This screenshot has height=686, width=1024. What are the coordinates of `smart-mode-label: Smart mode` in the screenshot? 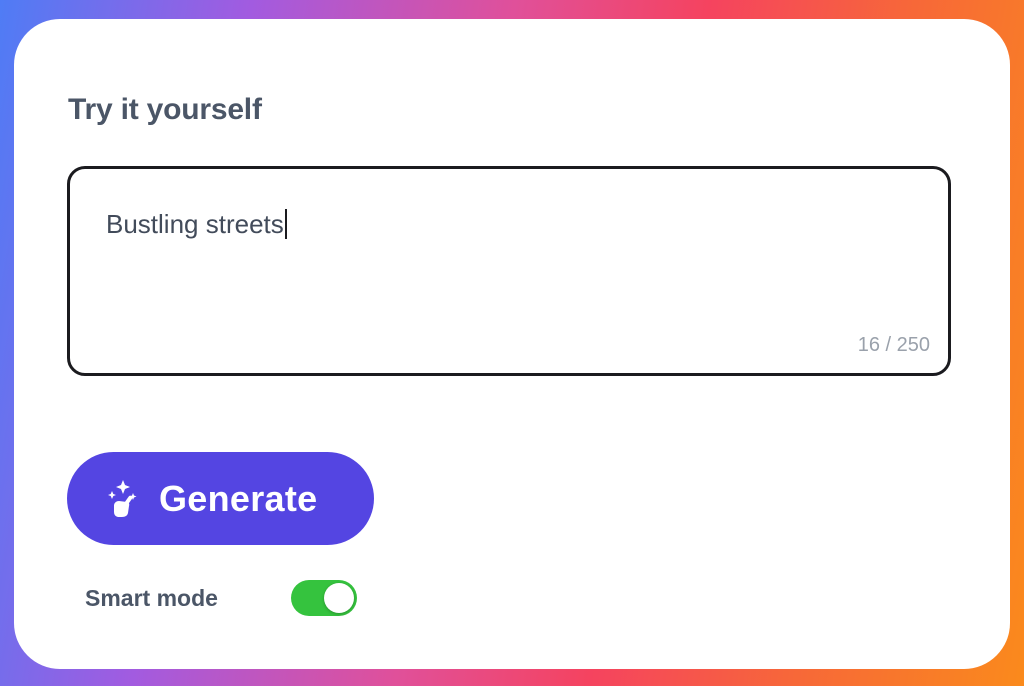 It's located at (151, 598).